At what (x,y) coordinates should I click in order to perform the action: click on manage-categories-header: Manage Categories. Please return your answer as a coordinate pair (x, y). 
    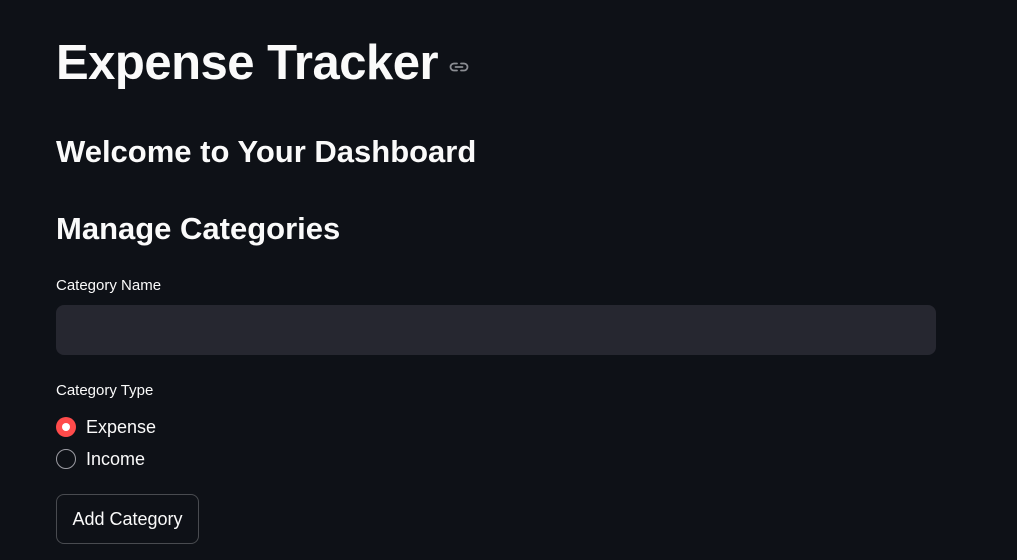
    Looking at the image, I should click on (198, 228).